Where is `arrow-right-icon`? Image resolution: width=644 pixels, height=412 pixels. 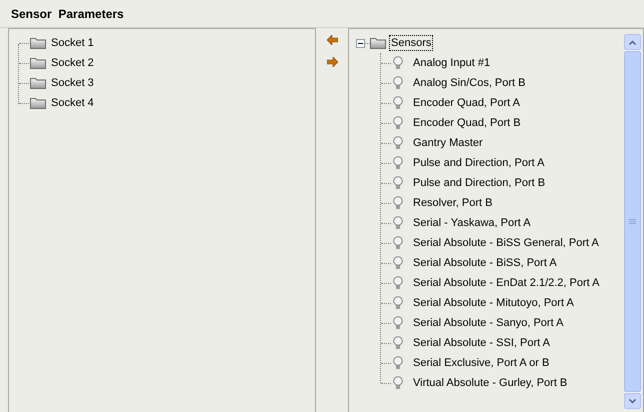
arrow-right-icon is located at coordinates (332, 62).